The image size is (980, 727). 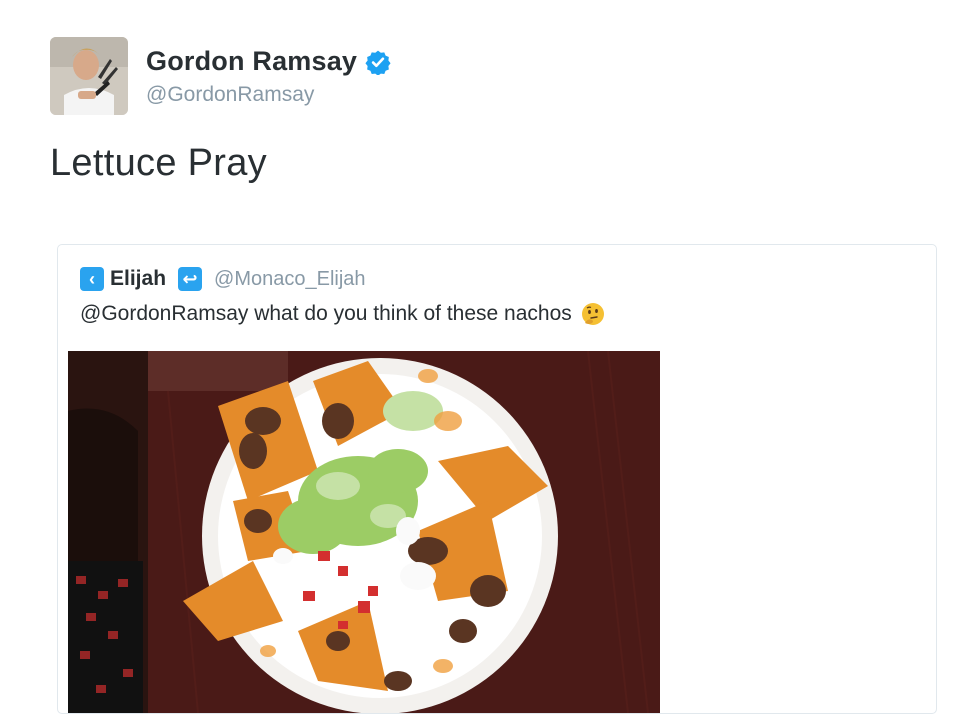 I want to click on arrow-return-icon: ↩, so click(x=190, y=279).